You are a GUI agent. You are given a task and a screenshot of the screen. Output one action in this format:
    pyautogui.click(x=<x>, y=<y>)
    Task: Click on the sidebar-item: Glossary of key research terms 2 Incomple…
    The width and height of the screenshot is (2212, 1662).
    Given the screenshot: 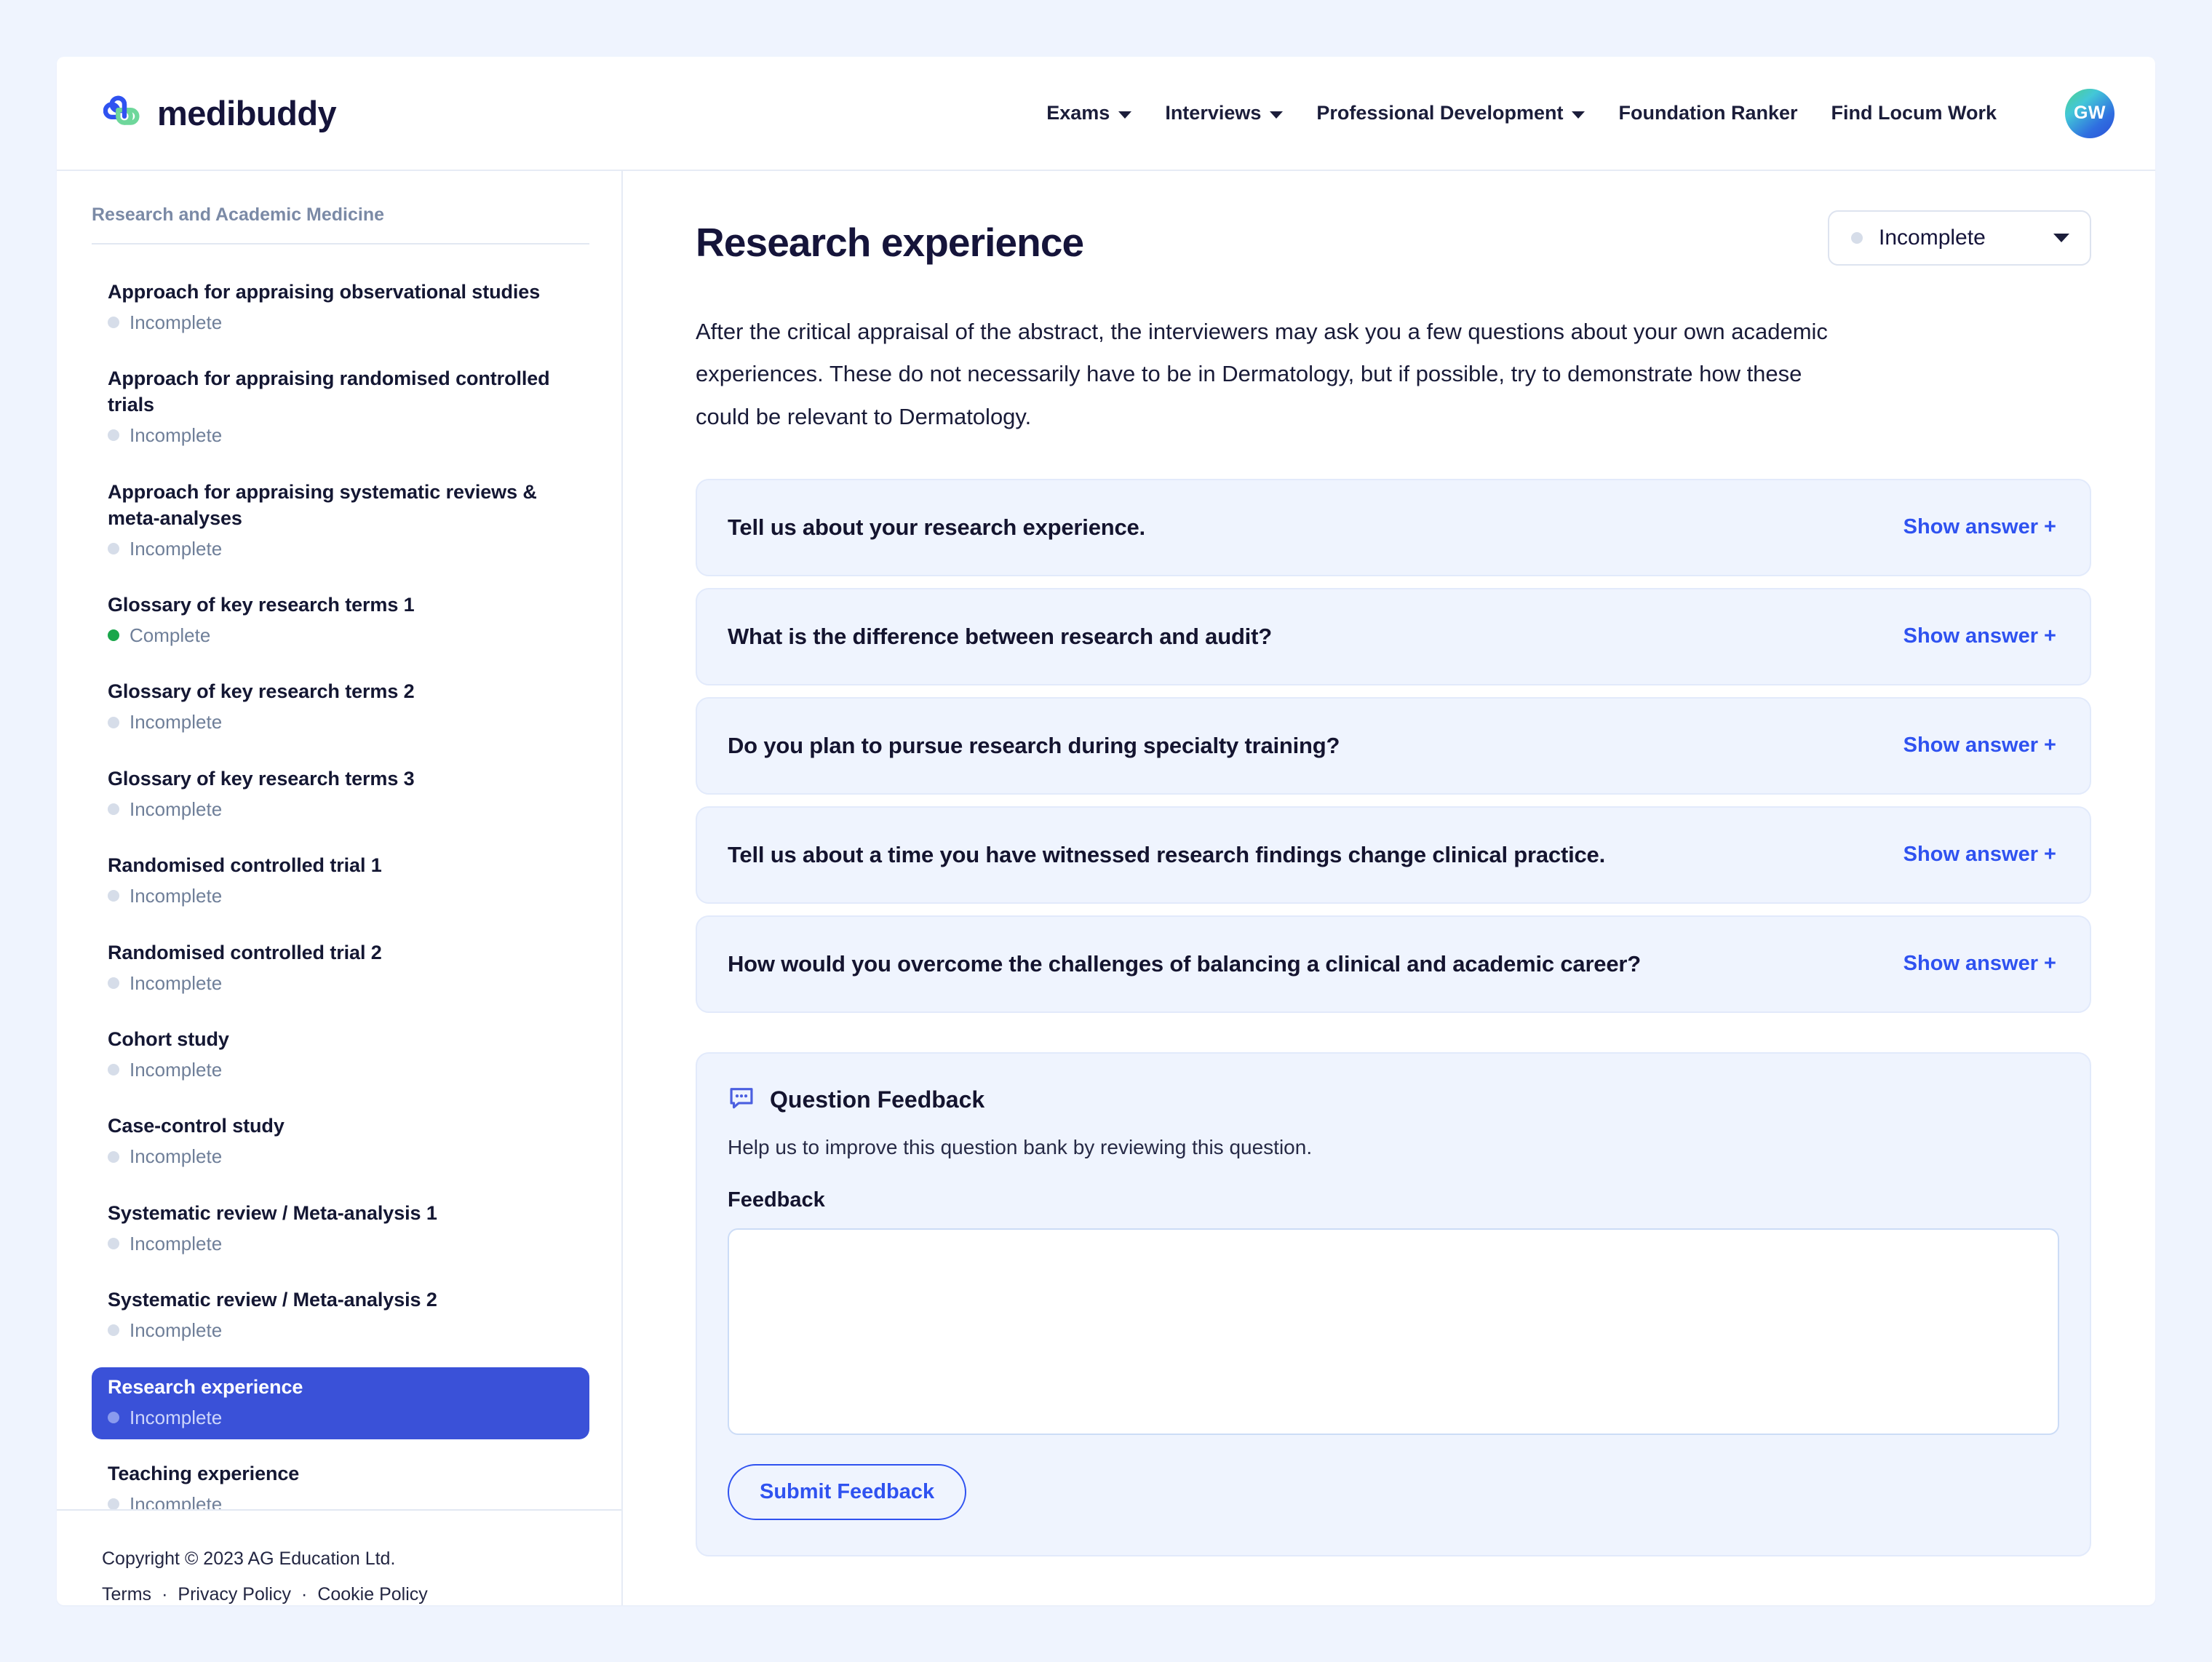 What is the action you would take?
    pyautogui.click(x=340, y=708)
    